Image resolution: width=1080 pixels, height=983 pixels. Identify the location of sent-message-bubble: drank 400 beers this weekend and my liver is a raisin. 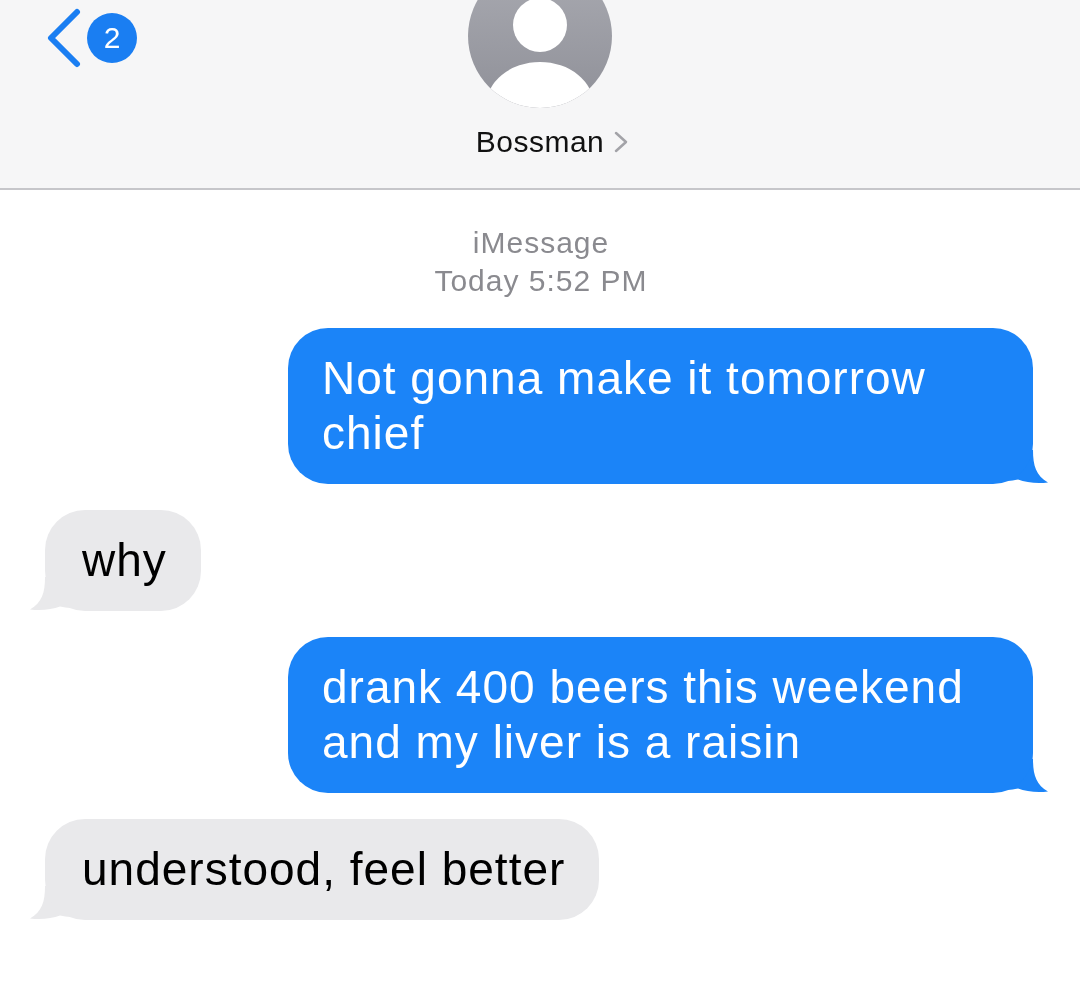
(660, 715).